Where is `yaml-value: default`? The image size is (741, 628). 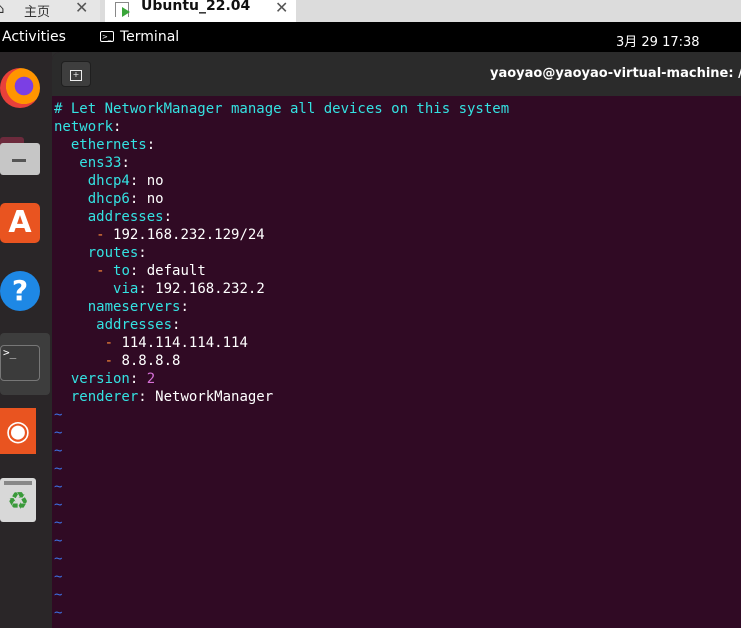 yaml-value: default is located at coordinates (172, 271).